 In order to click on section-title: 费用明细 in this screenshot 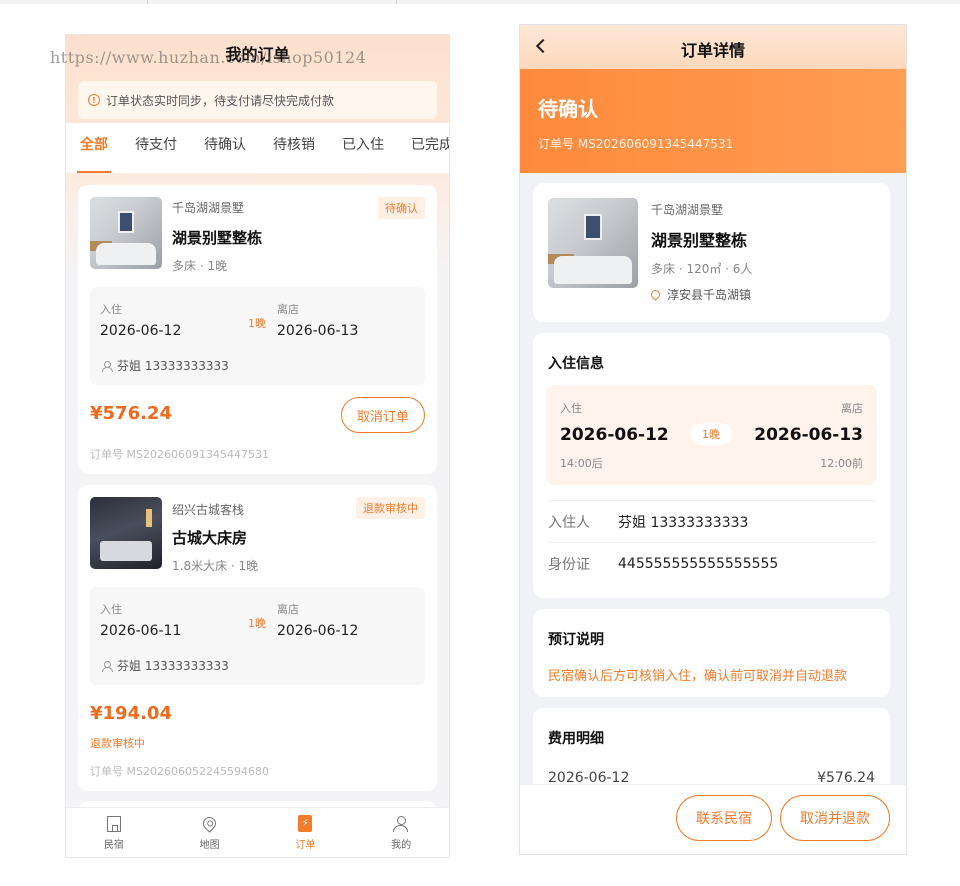, I will do `click(576, 739)`.